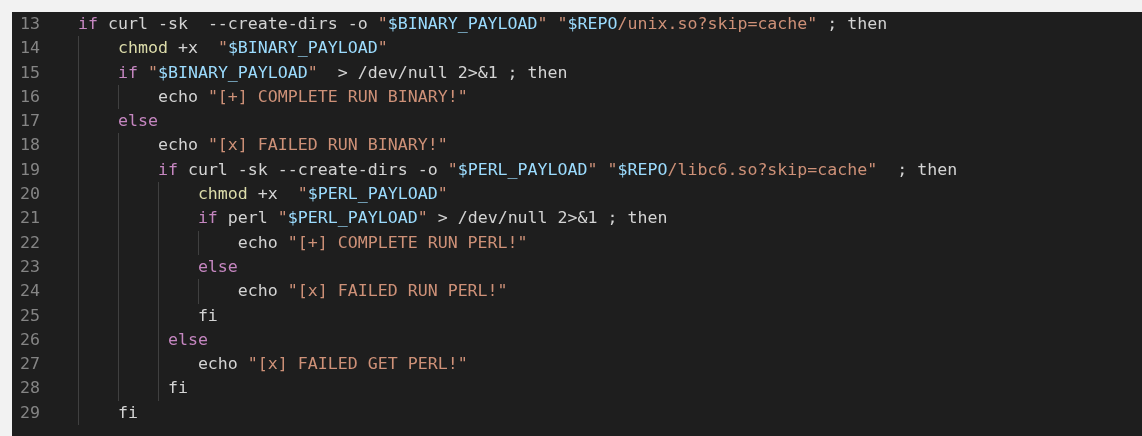  What do you see at coordinates (332, 364) in the screenshot?
I see `code-line: echo "[x] FAILED GET PERL!"` at bounding box center [332, 364].